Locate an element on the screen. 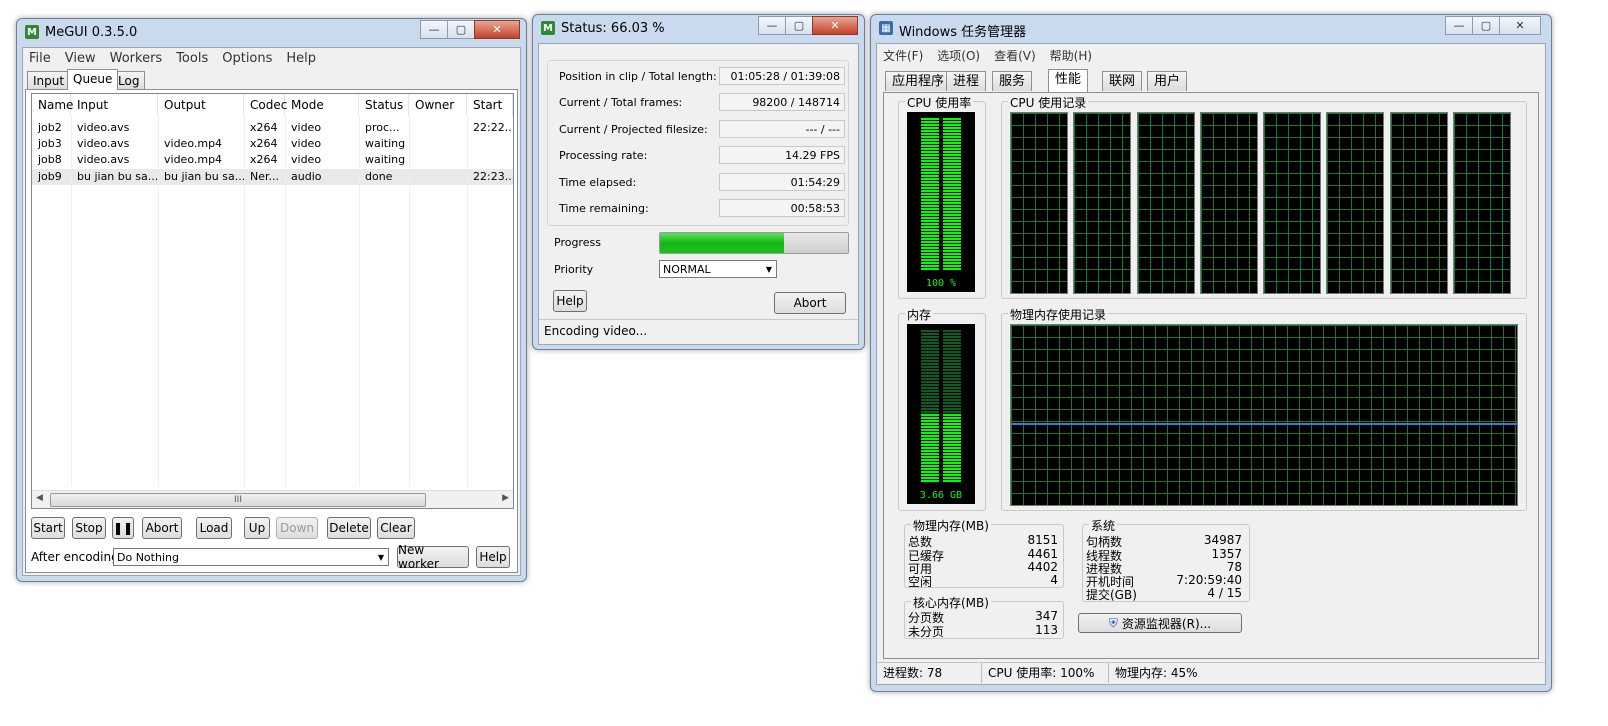 Image resolution: width=1608 pixels, height=726 pixels. delete-button: Delete is located at coordinates (349, 528).